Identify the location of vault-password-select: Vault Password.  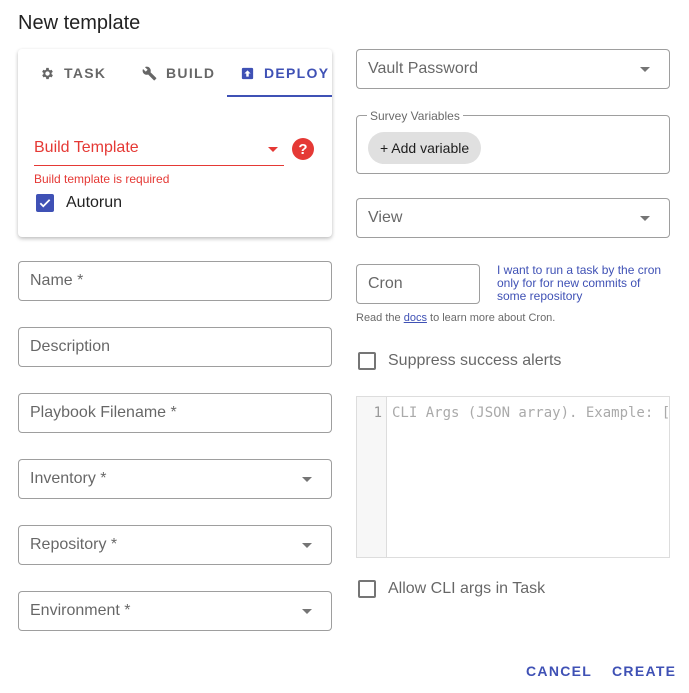
(513, 69).